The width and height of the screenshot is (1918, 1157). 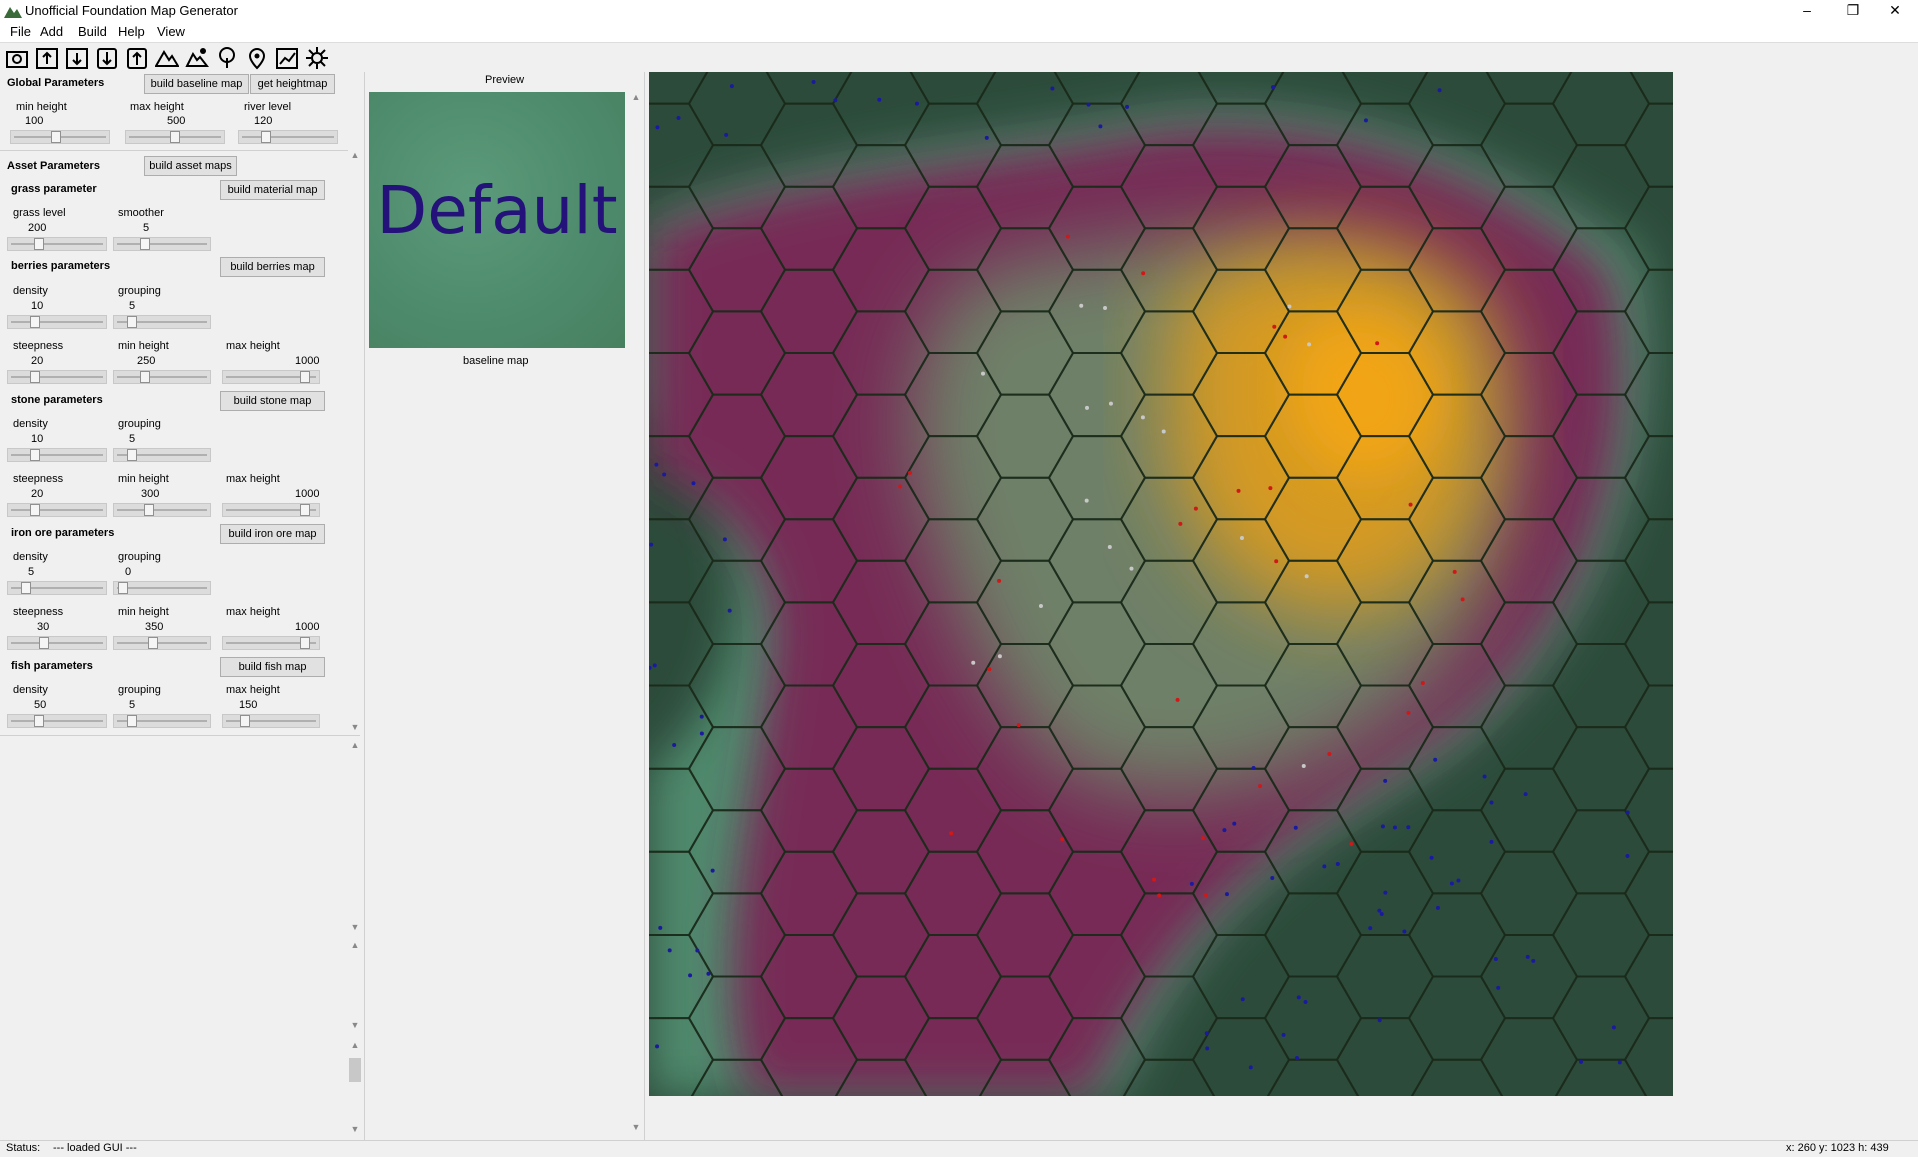 I want to click on max-height-slider, so click(x=175, y=137).